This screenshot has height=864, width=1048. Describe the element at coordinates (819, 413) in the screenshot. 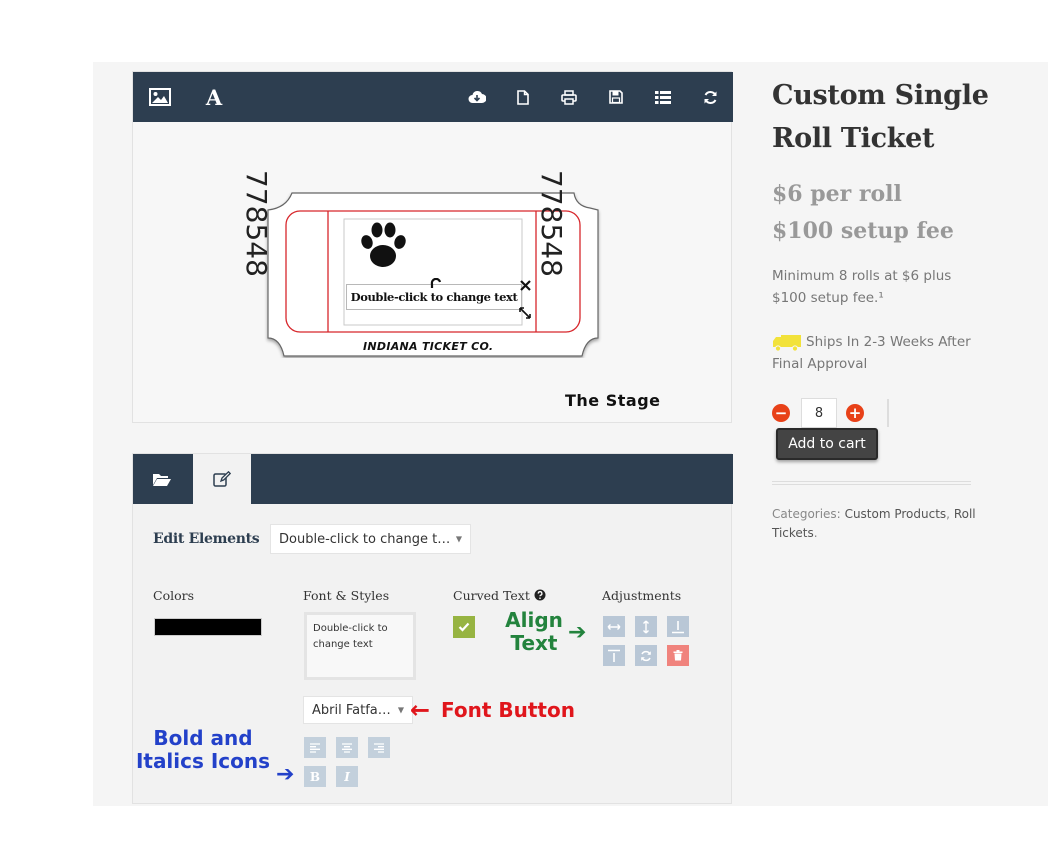

I see `quantity-input: 8` at that location.